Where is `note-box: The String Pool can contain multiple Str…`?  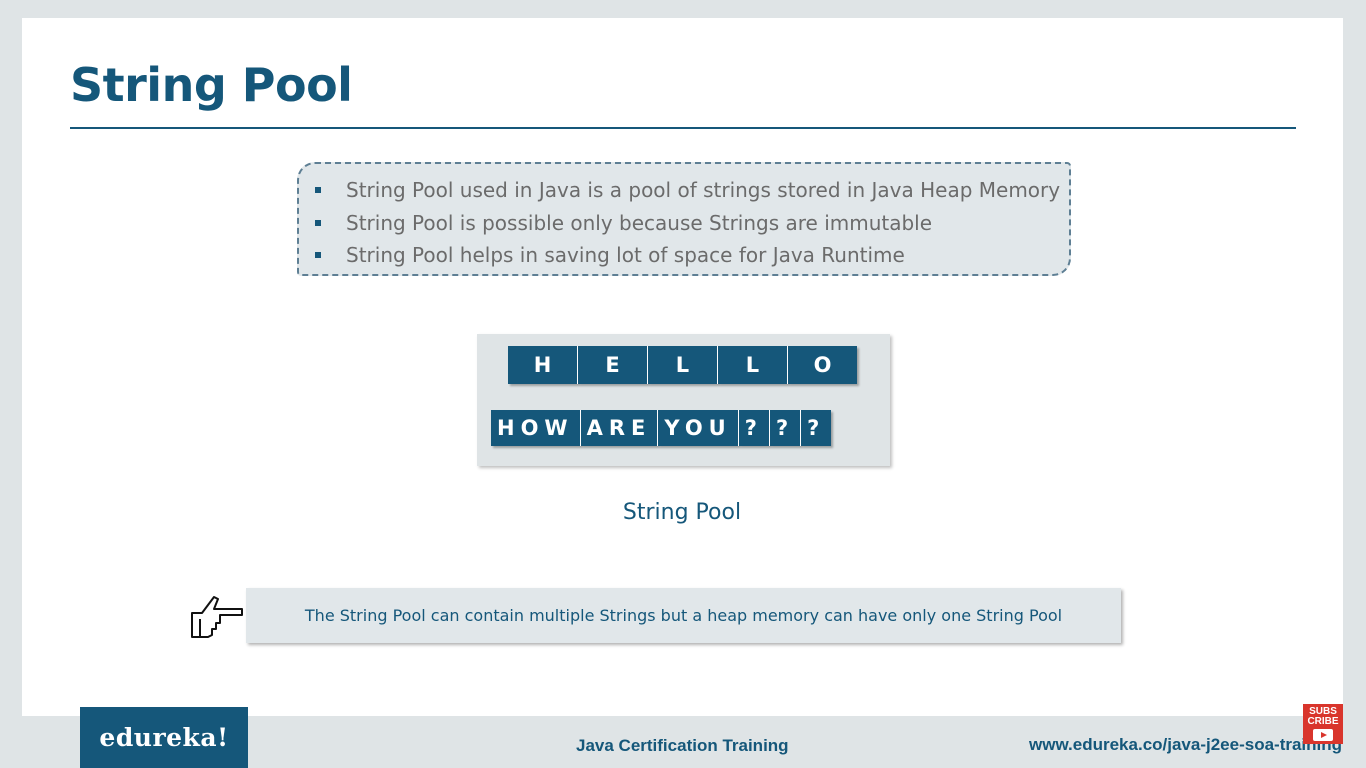
note-box: The String Pool can contain multiple Str… is located at coordinates (683, 615).